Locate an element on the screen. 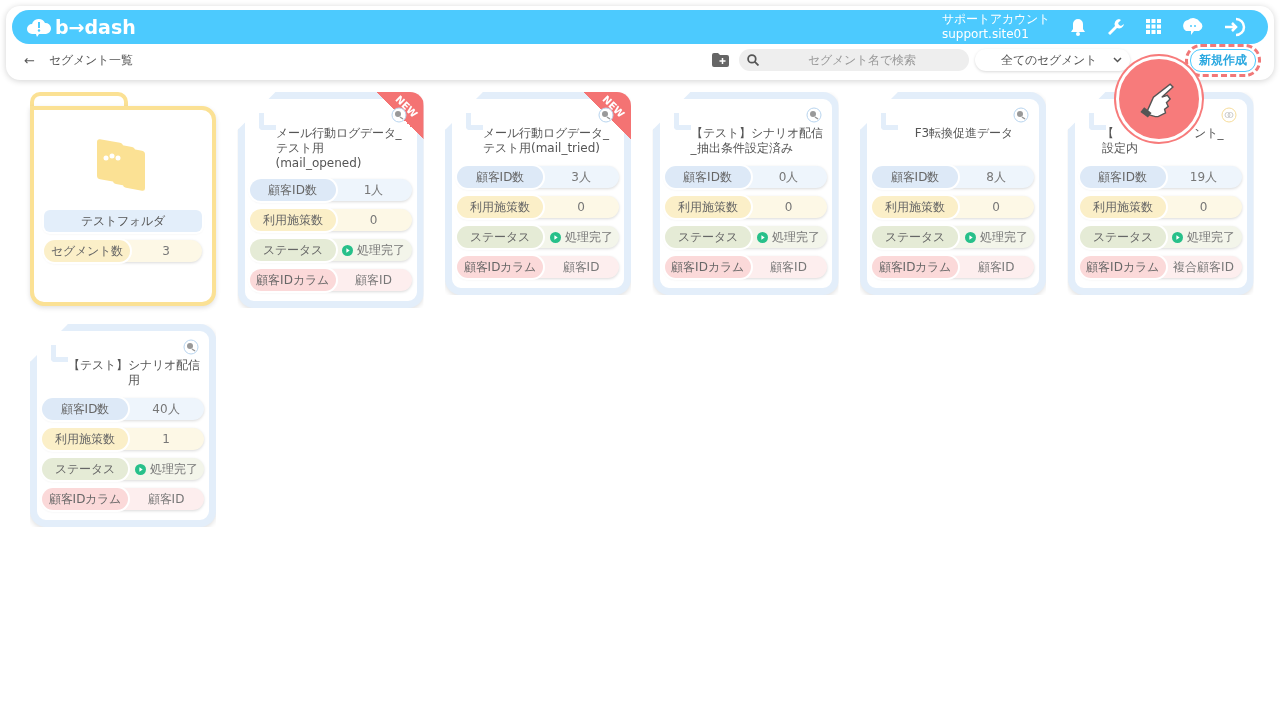  chat-bubble-icon is located at coordinates (1193, 27).